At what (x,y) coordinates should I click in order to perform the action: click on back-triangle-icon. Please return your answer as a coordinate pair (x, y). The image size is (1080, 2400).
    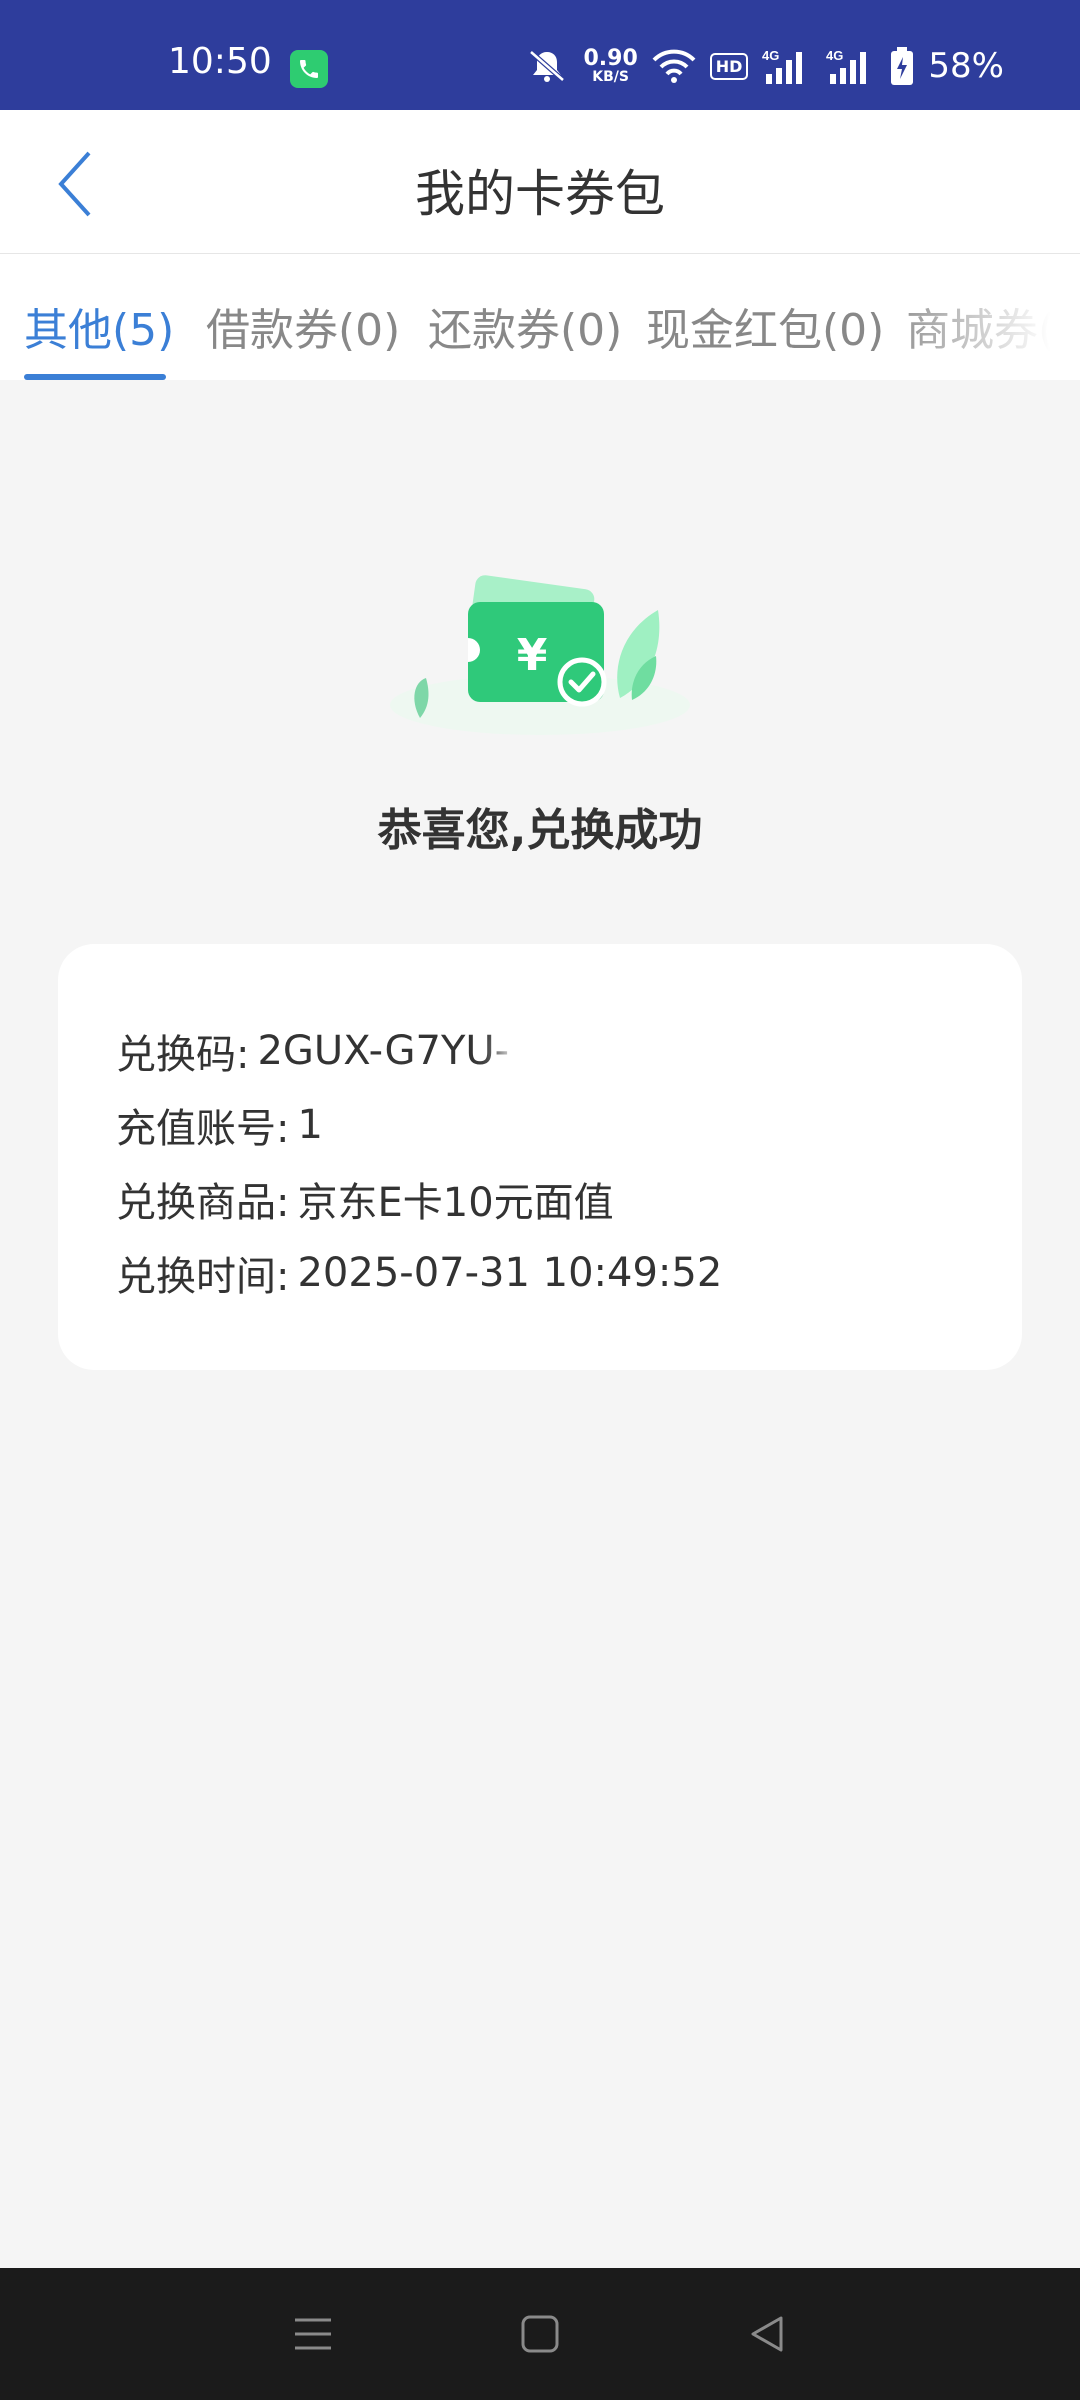
    Looking at the image, I should click on (767, 2334).